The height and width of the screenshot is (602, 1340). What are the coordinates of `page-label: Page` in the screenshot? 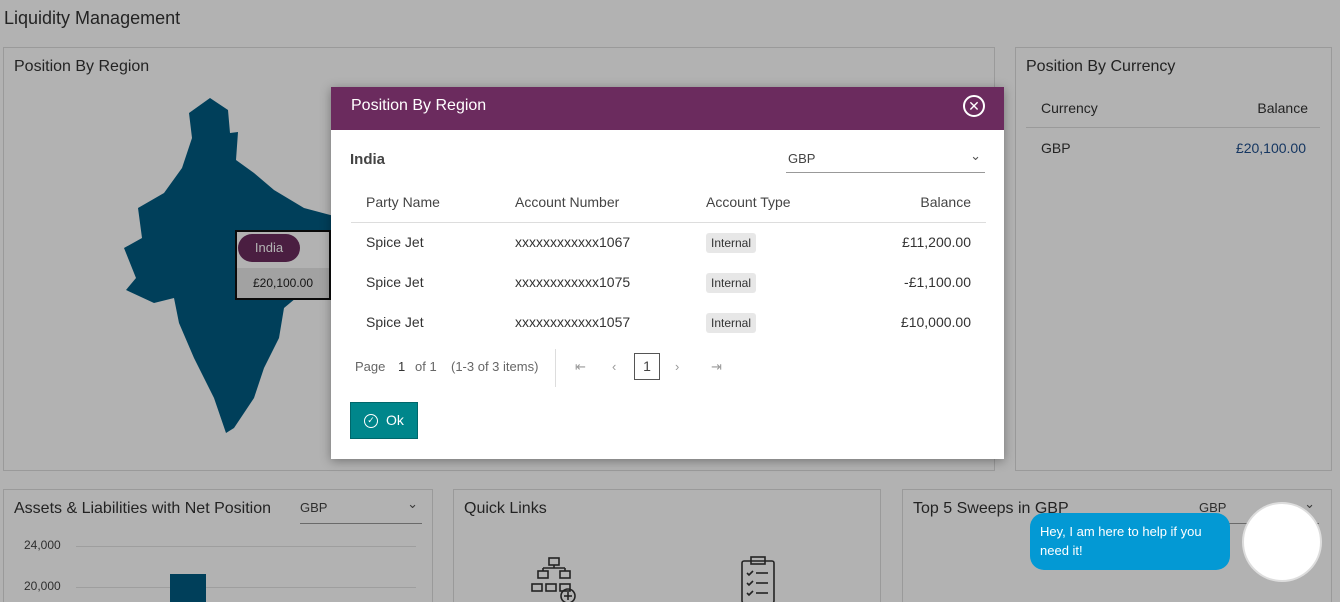 It's located at (370, 366).